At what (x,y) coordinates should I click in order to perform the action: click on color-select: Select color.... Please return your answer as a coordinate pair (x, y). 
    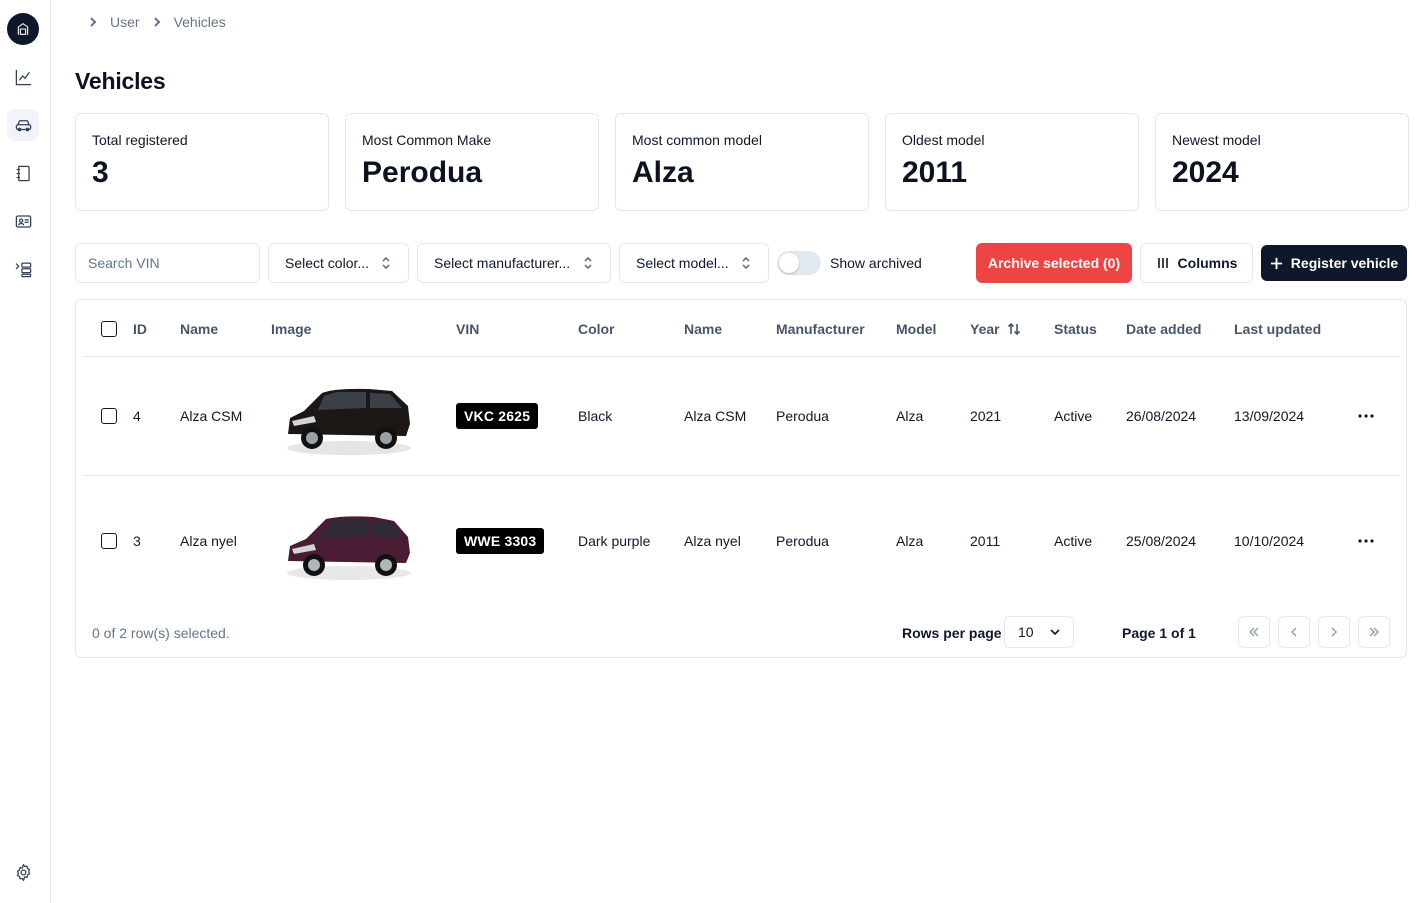
    Looking at the image, I should click on (338, 263).